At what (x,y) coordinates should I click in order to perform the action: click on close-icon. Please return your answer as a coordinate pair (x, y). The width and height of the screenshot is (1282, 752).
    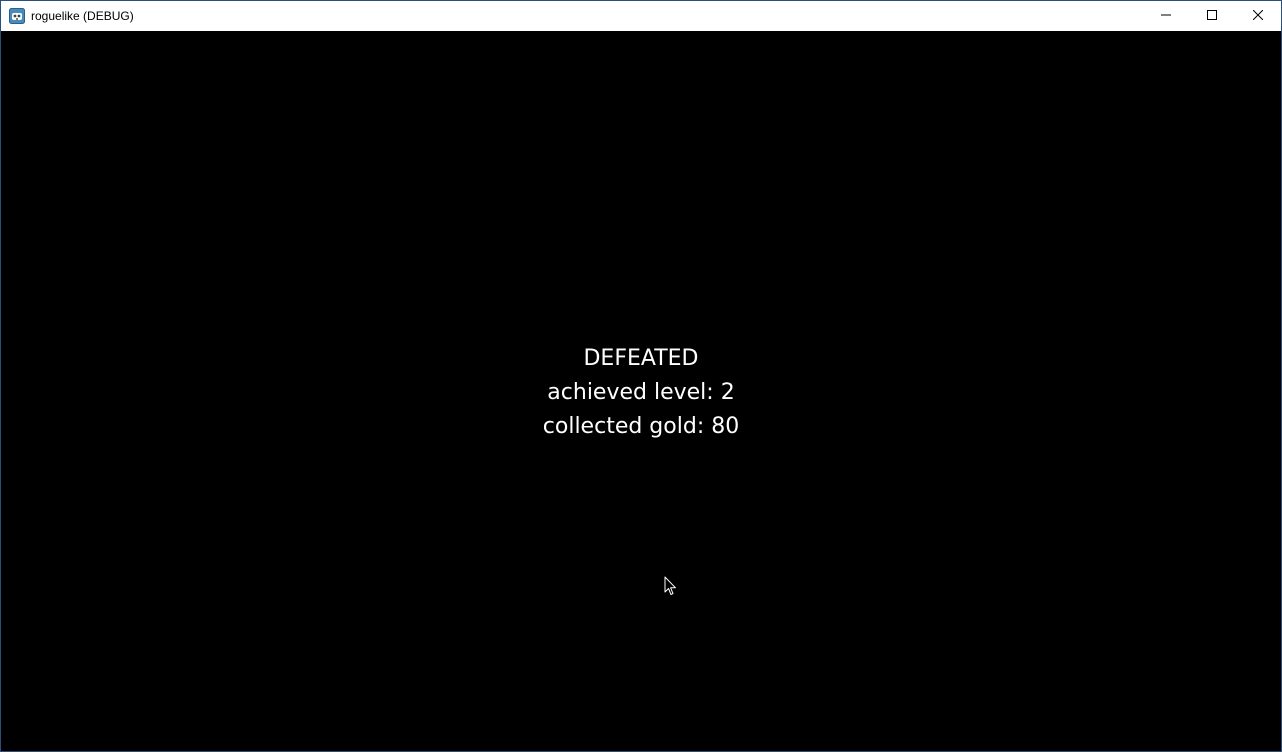
    Looking at the image, I should click on (1258, 16).